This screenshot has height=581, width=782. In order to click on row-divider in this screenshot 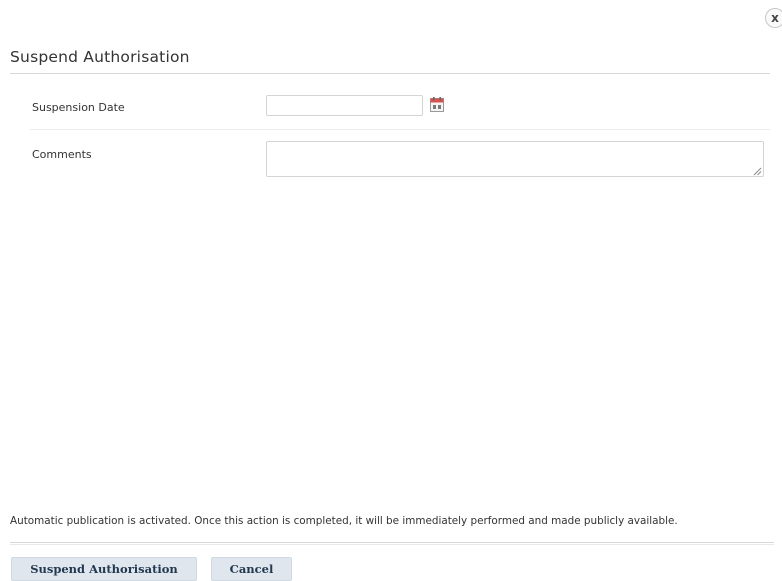, I will do `click(400, 129)`.